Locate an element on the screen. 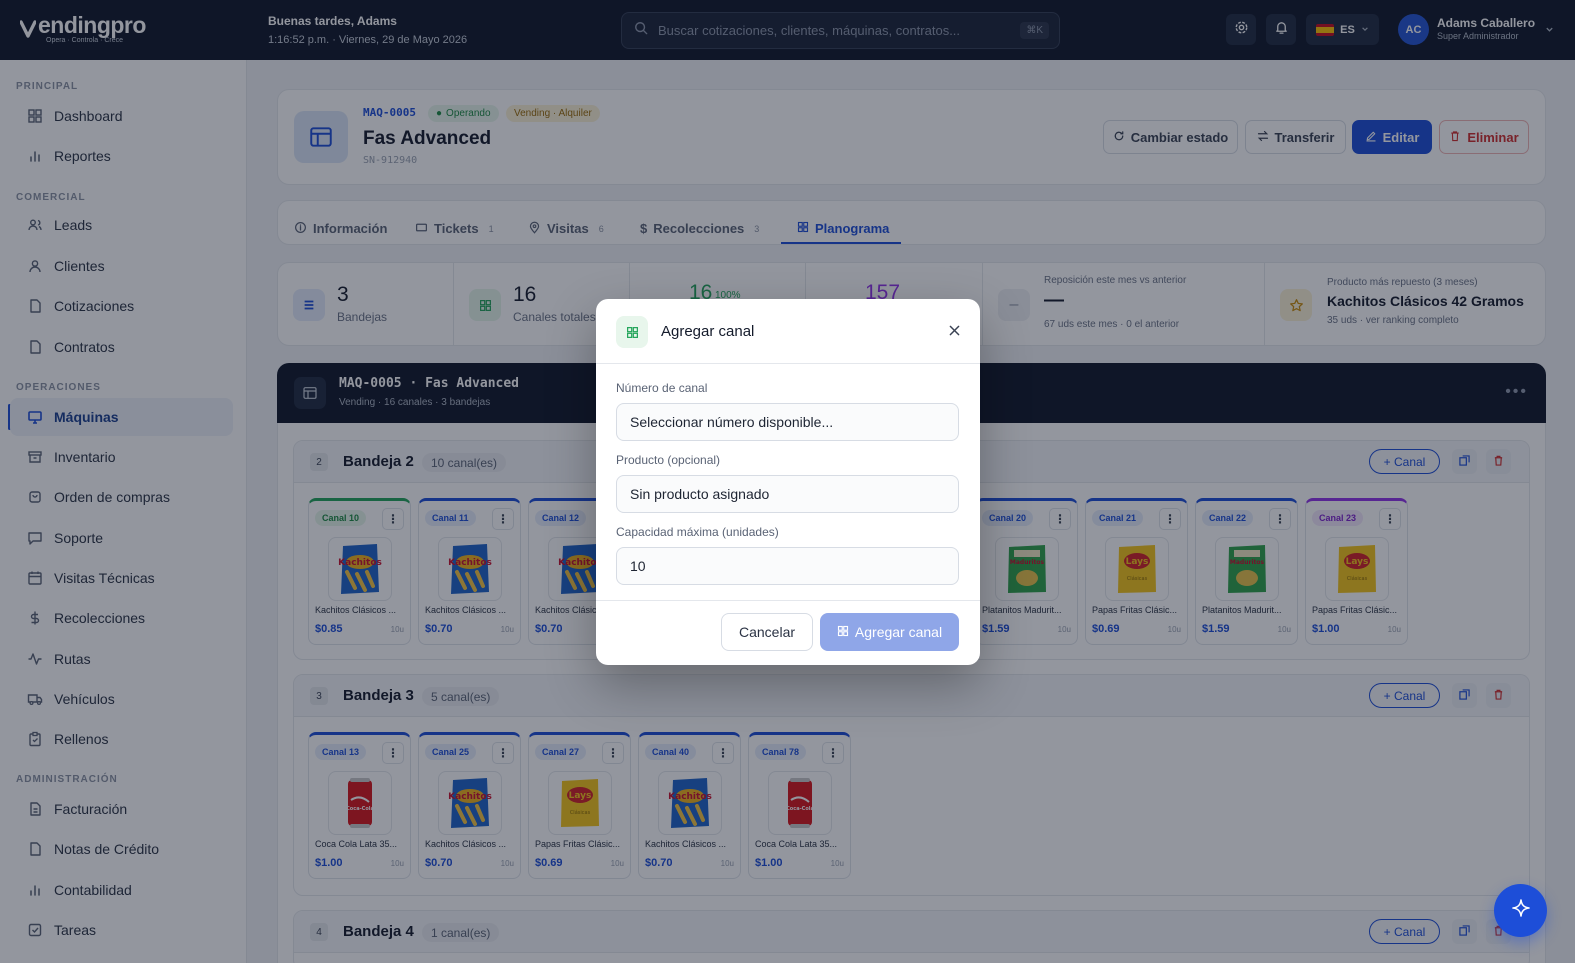 This screenshot has width=1575, height=963. add-channel-button: Agregar canal is located at coordinates (889, 632).